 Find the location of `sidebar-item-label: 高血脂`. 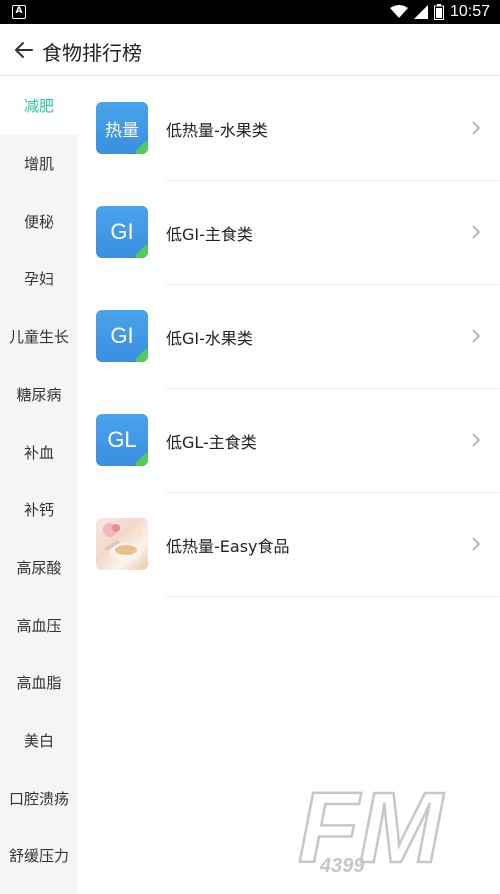

sidebar-item-label: 高血脂 is located at coordinates (39, 683).